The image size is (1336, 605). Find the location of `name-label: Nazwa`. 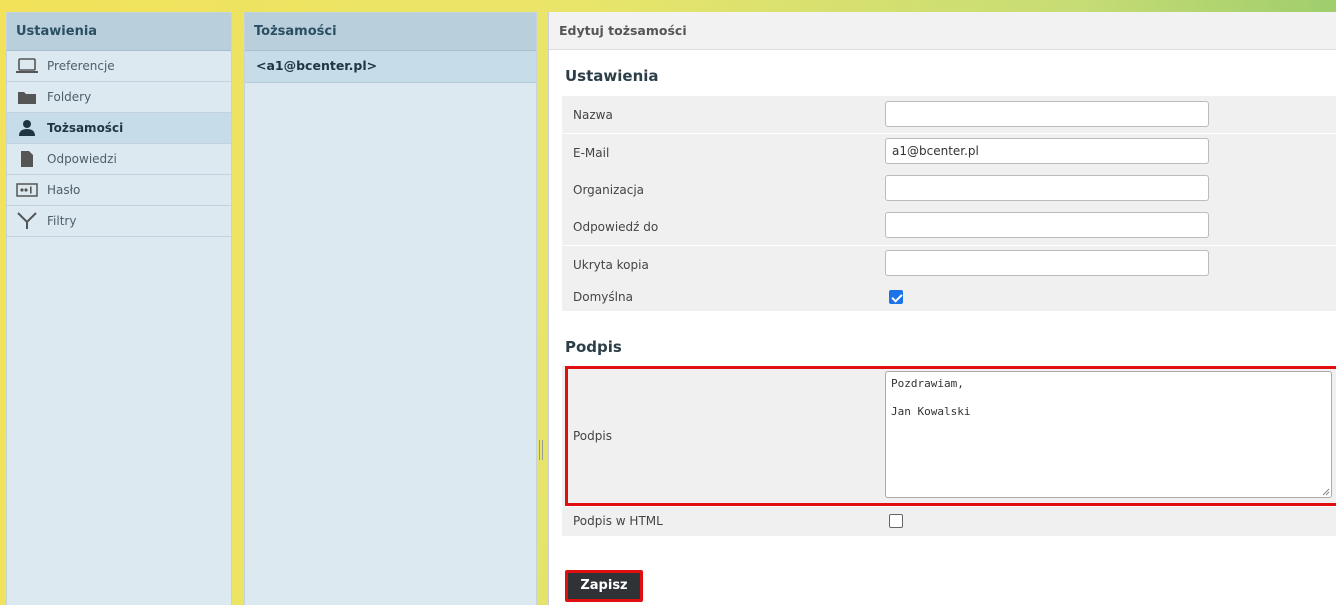

name-label: Nazwa is located at coordinates (593, 115).